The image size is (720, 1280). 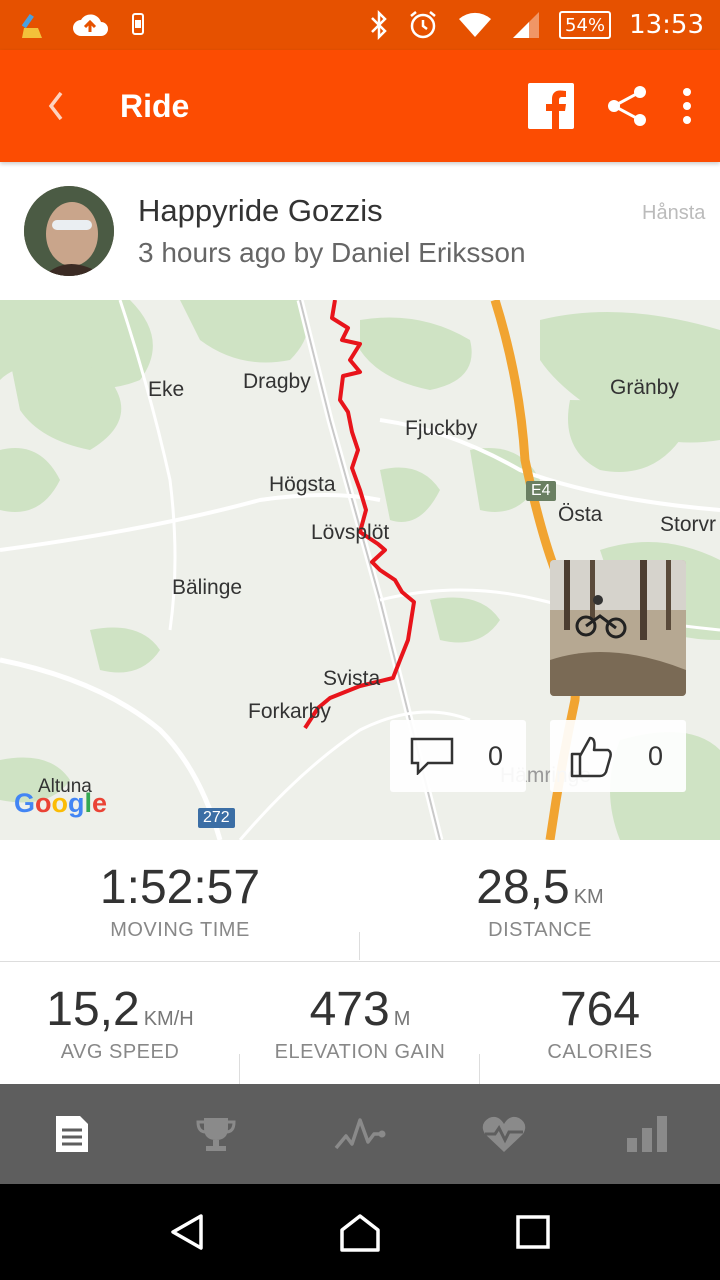 What do you see at coordinates (541, 491) in the screenshot?
I see `road-badge-e4: E4` at bounding box center [541, 491].